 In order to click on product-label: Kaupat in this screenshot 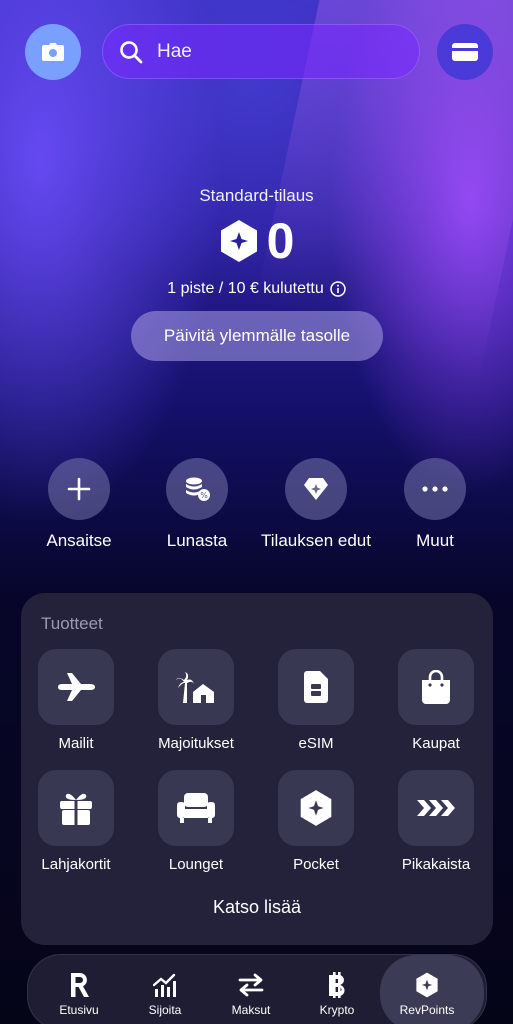, I will do `click(436, 743)`.